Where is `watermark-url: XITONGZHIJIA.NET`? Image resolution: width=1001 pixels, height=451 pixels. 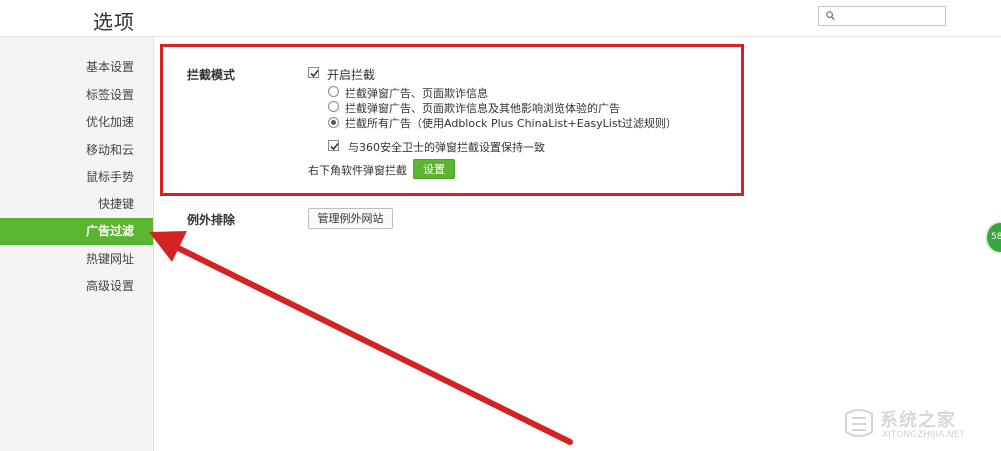 watermark-url: XITONGZHIJIA.NET is located at coordinates (923, 435).